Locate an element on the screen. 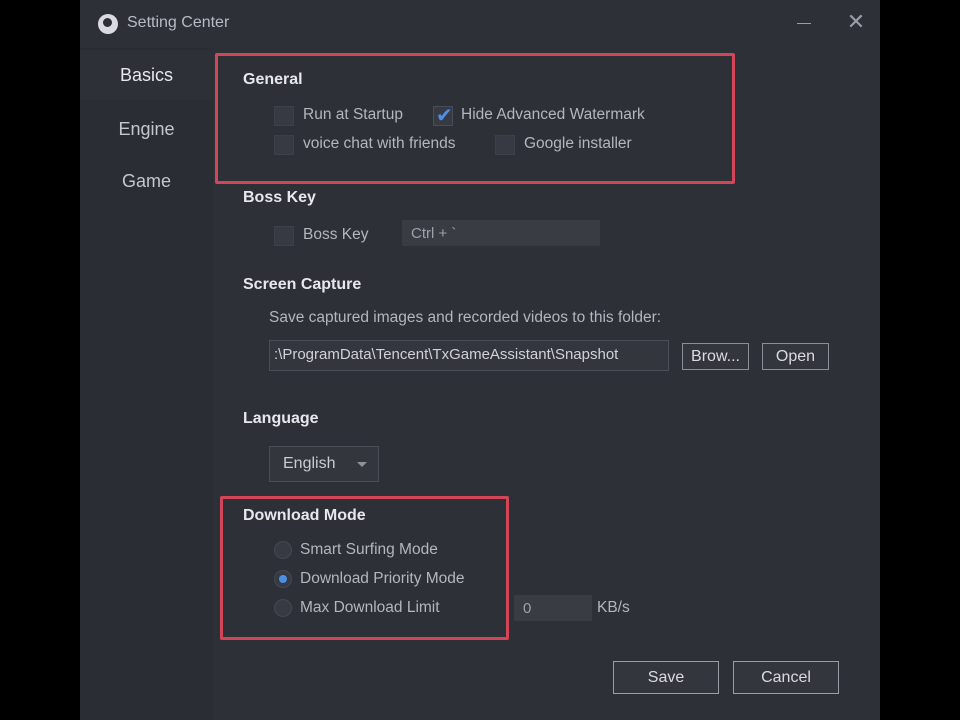 This screenshot has width=960, height=720. sidebar-nav: Basics Engine Game is located at coordinates (146, 384).